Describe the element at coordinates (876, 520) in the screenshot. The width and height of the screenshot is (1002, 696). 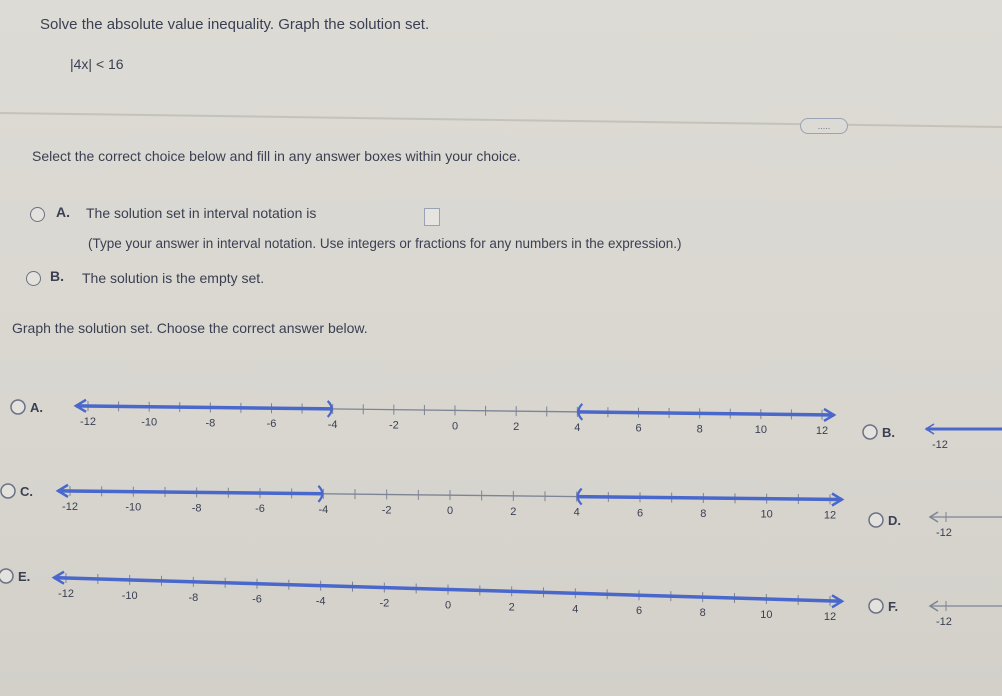
I see `graph-option-d-radio` at that location.